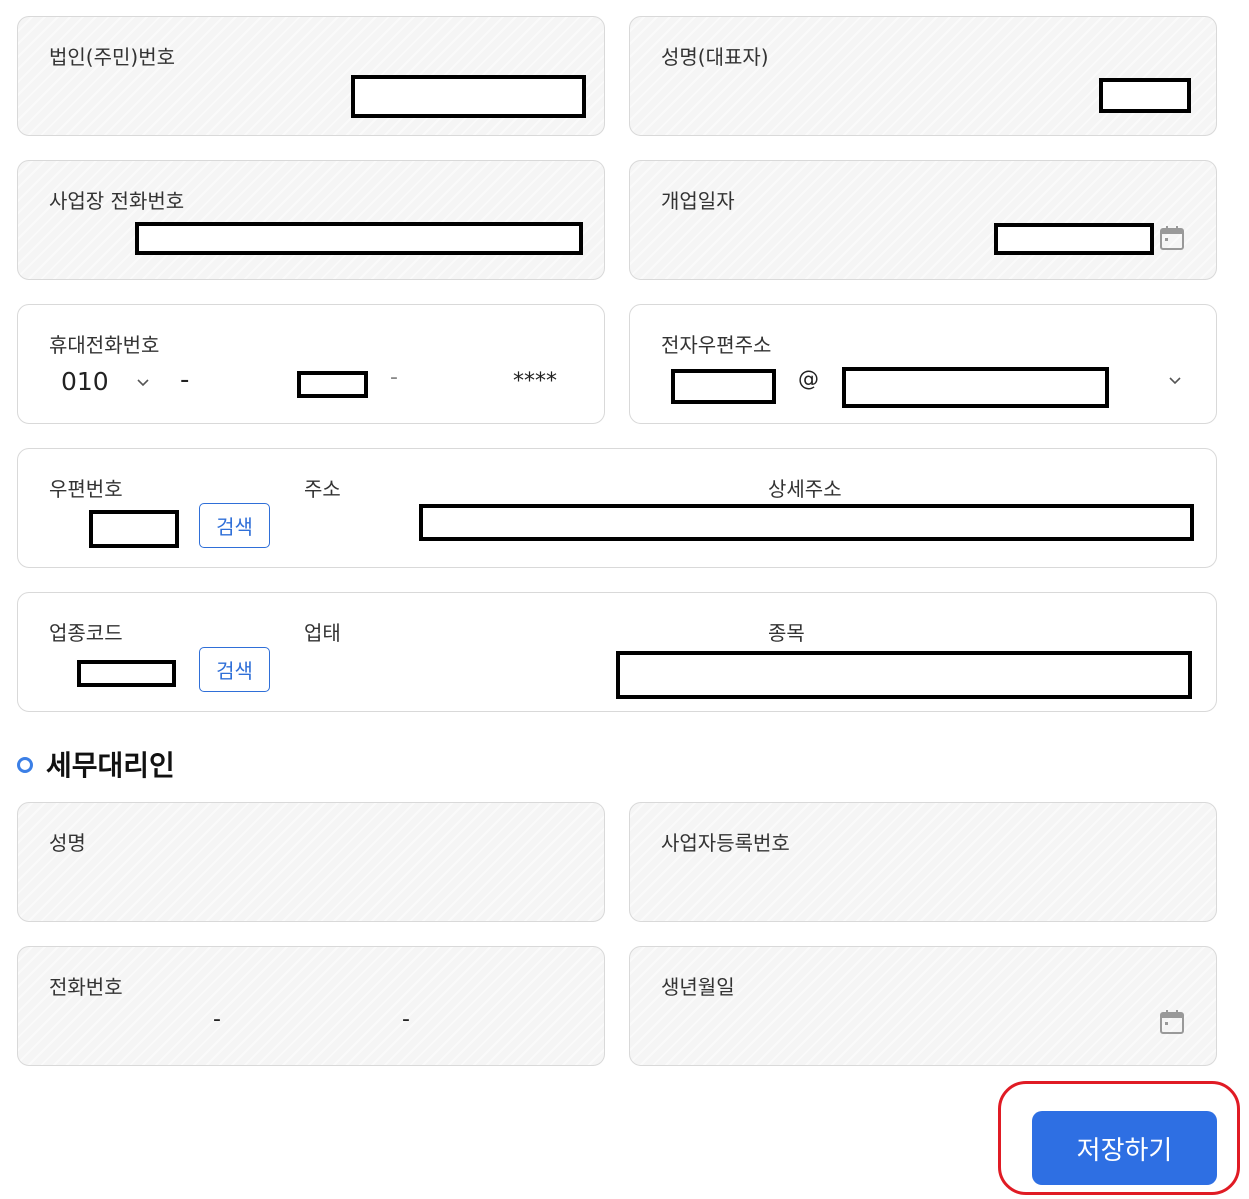  Describe the element at coordinates (185, 380) in the screenshot. I see `mobile-dash-1: -` at that location.